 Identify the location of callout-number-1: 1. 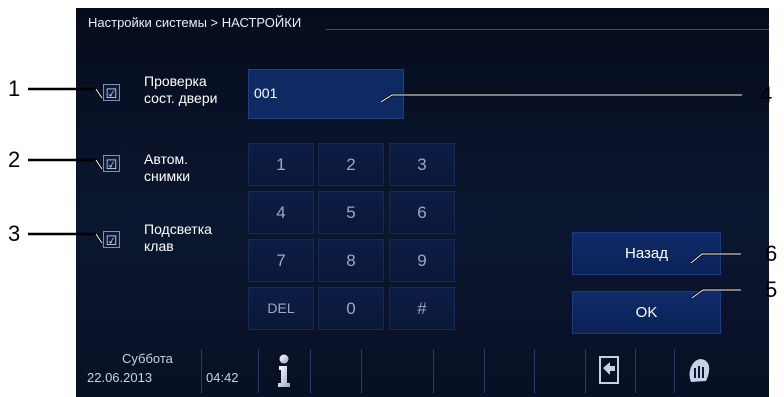
(14, 88).